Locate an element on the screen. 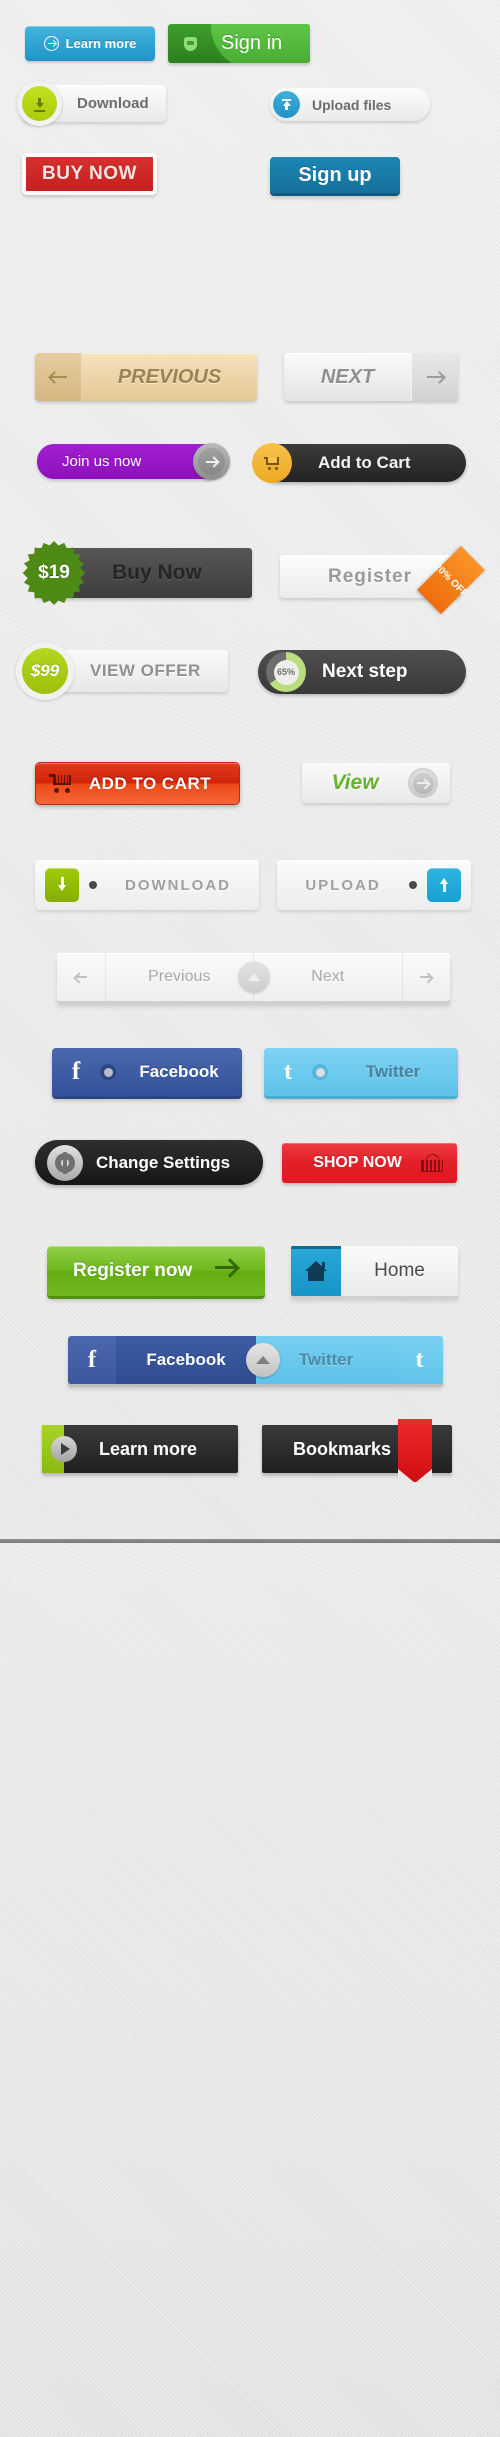  buy-now-19-button: $19 Buy Now is located at coordinates (137, 573).